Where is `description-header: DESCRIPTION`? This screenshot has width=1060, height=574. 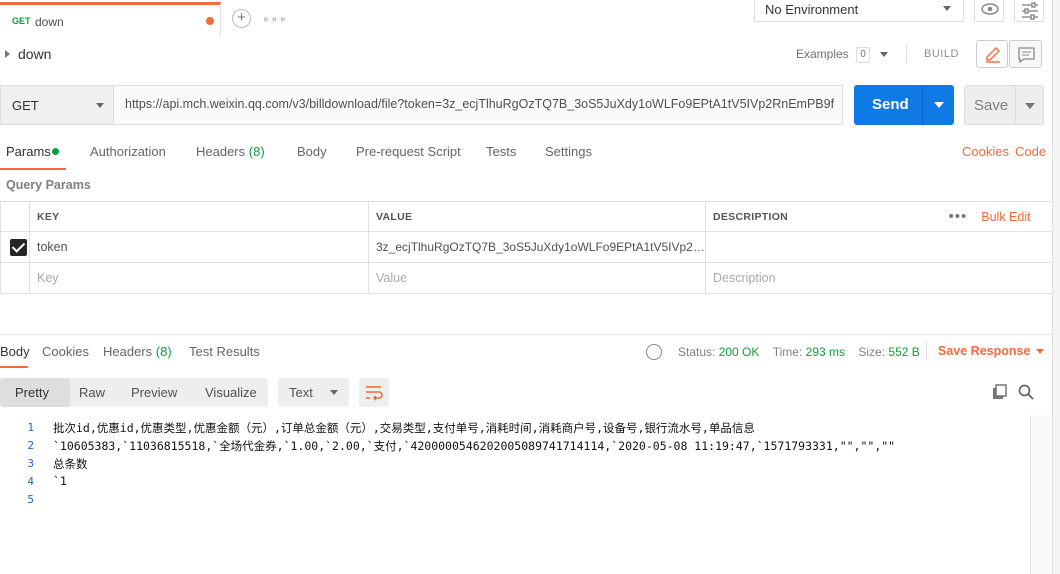 description-header: DESCRIPTION is located at coordinates (823, 216).